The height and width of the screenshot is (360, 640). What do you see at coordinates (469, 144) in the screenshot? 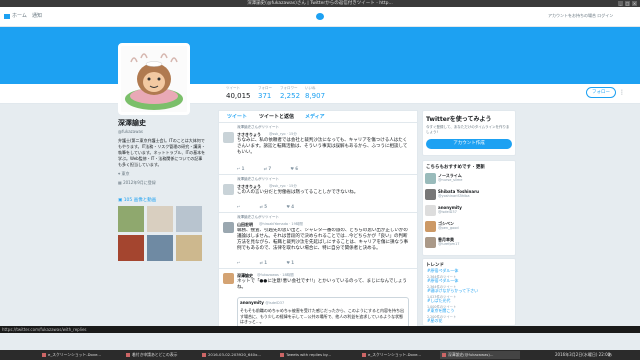
I see `create-account-button: アカウント作成` at bounding box center [469, 144].